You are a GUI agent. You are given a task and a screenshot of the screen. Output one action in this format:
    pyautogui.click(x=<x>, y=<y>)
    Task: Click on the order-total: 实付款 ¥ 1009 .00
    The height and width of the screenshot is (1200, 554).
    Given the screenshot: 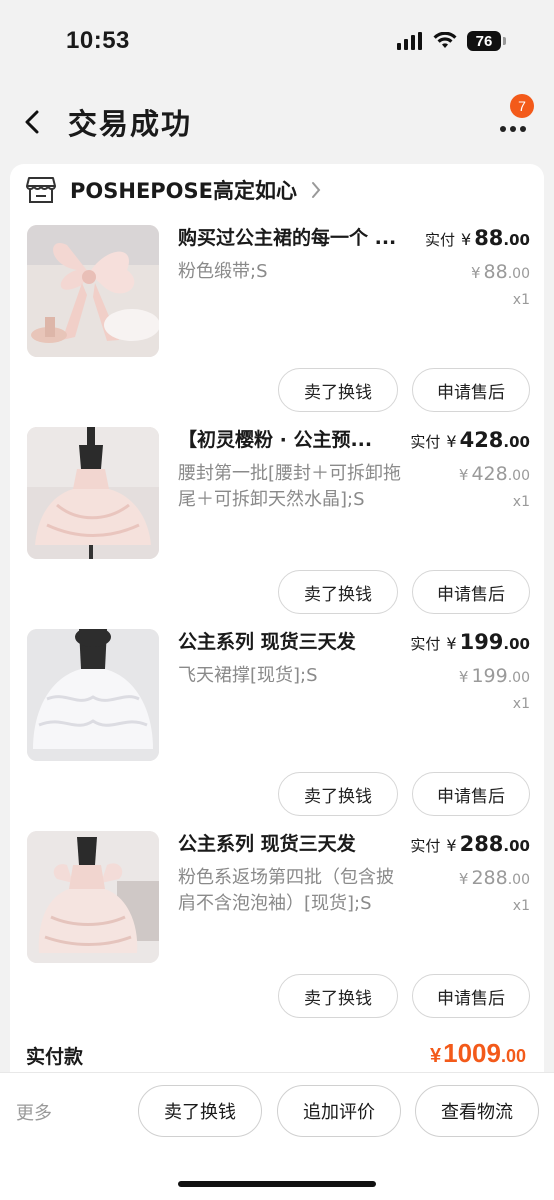 What is the action you would take?
    pyautogui.click(x=277, y=1056)
    